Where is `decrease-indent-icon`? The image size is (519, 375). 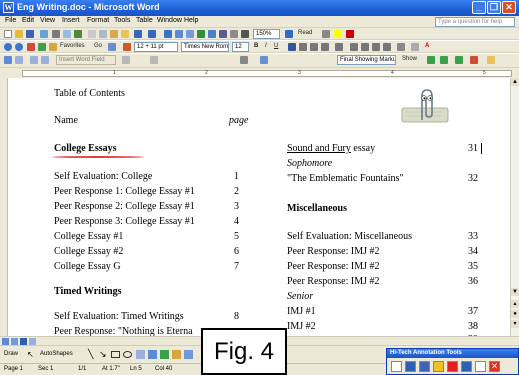 decrease-indent-icon is located at coordinates (376, 47).